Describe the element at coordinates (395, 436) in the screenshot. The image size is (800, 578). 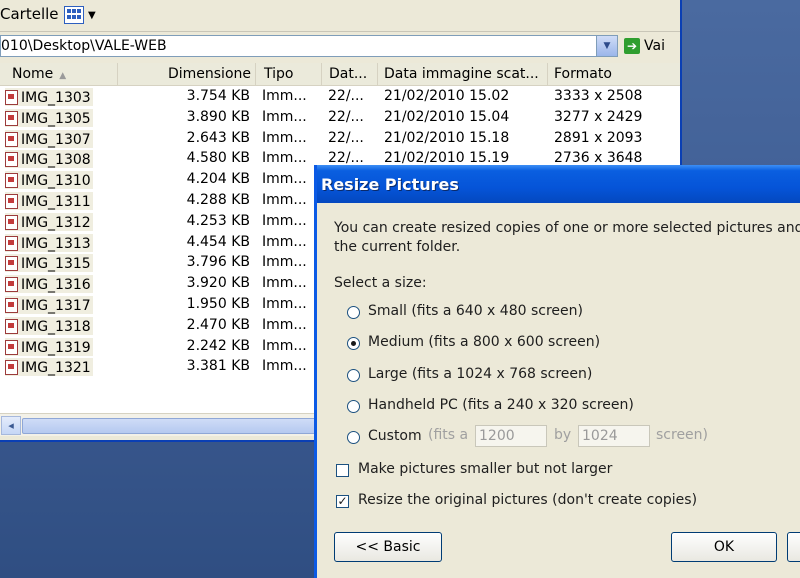
I see `size-option-custom-label: Custom` at that location.